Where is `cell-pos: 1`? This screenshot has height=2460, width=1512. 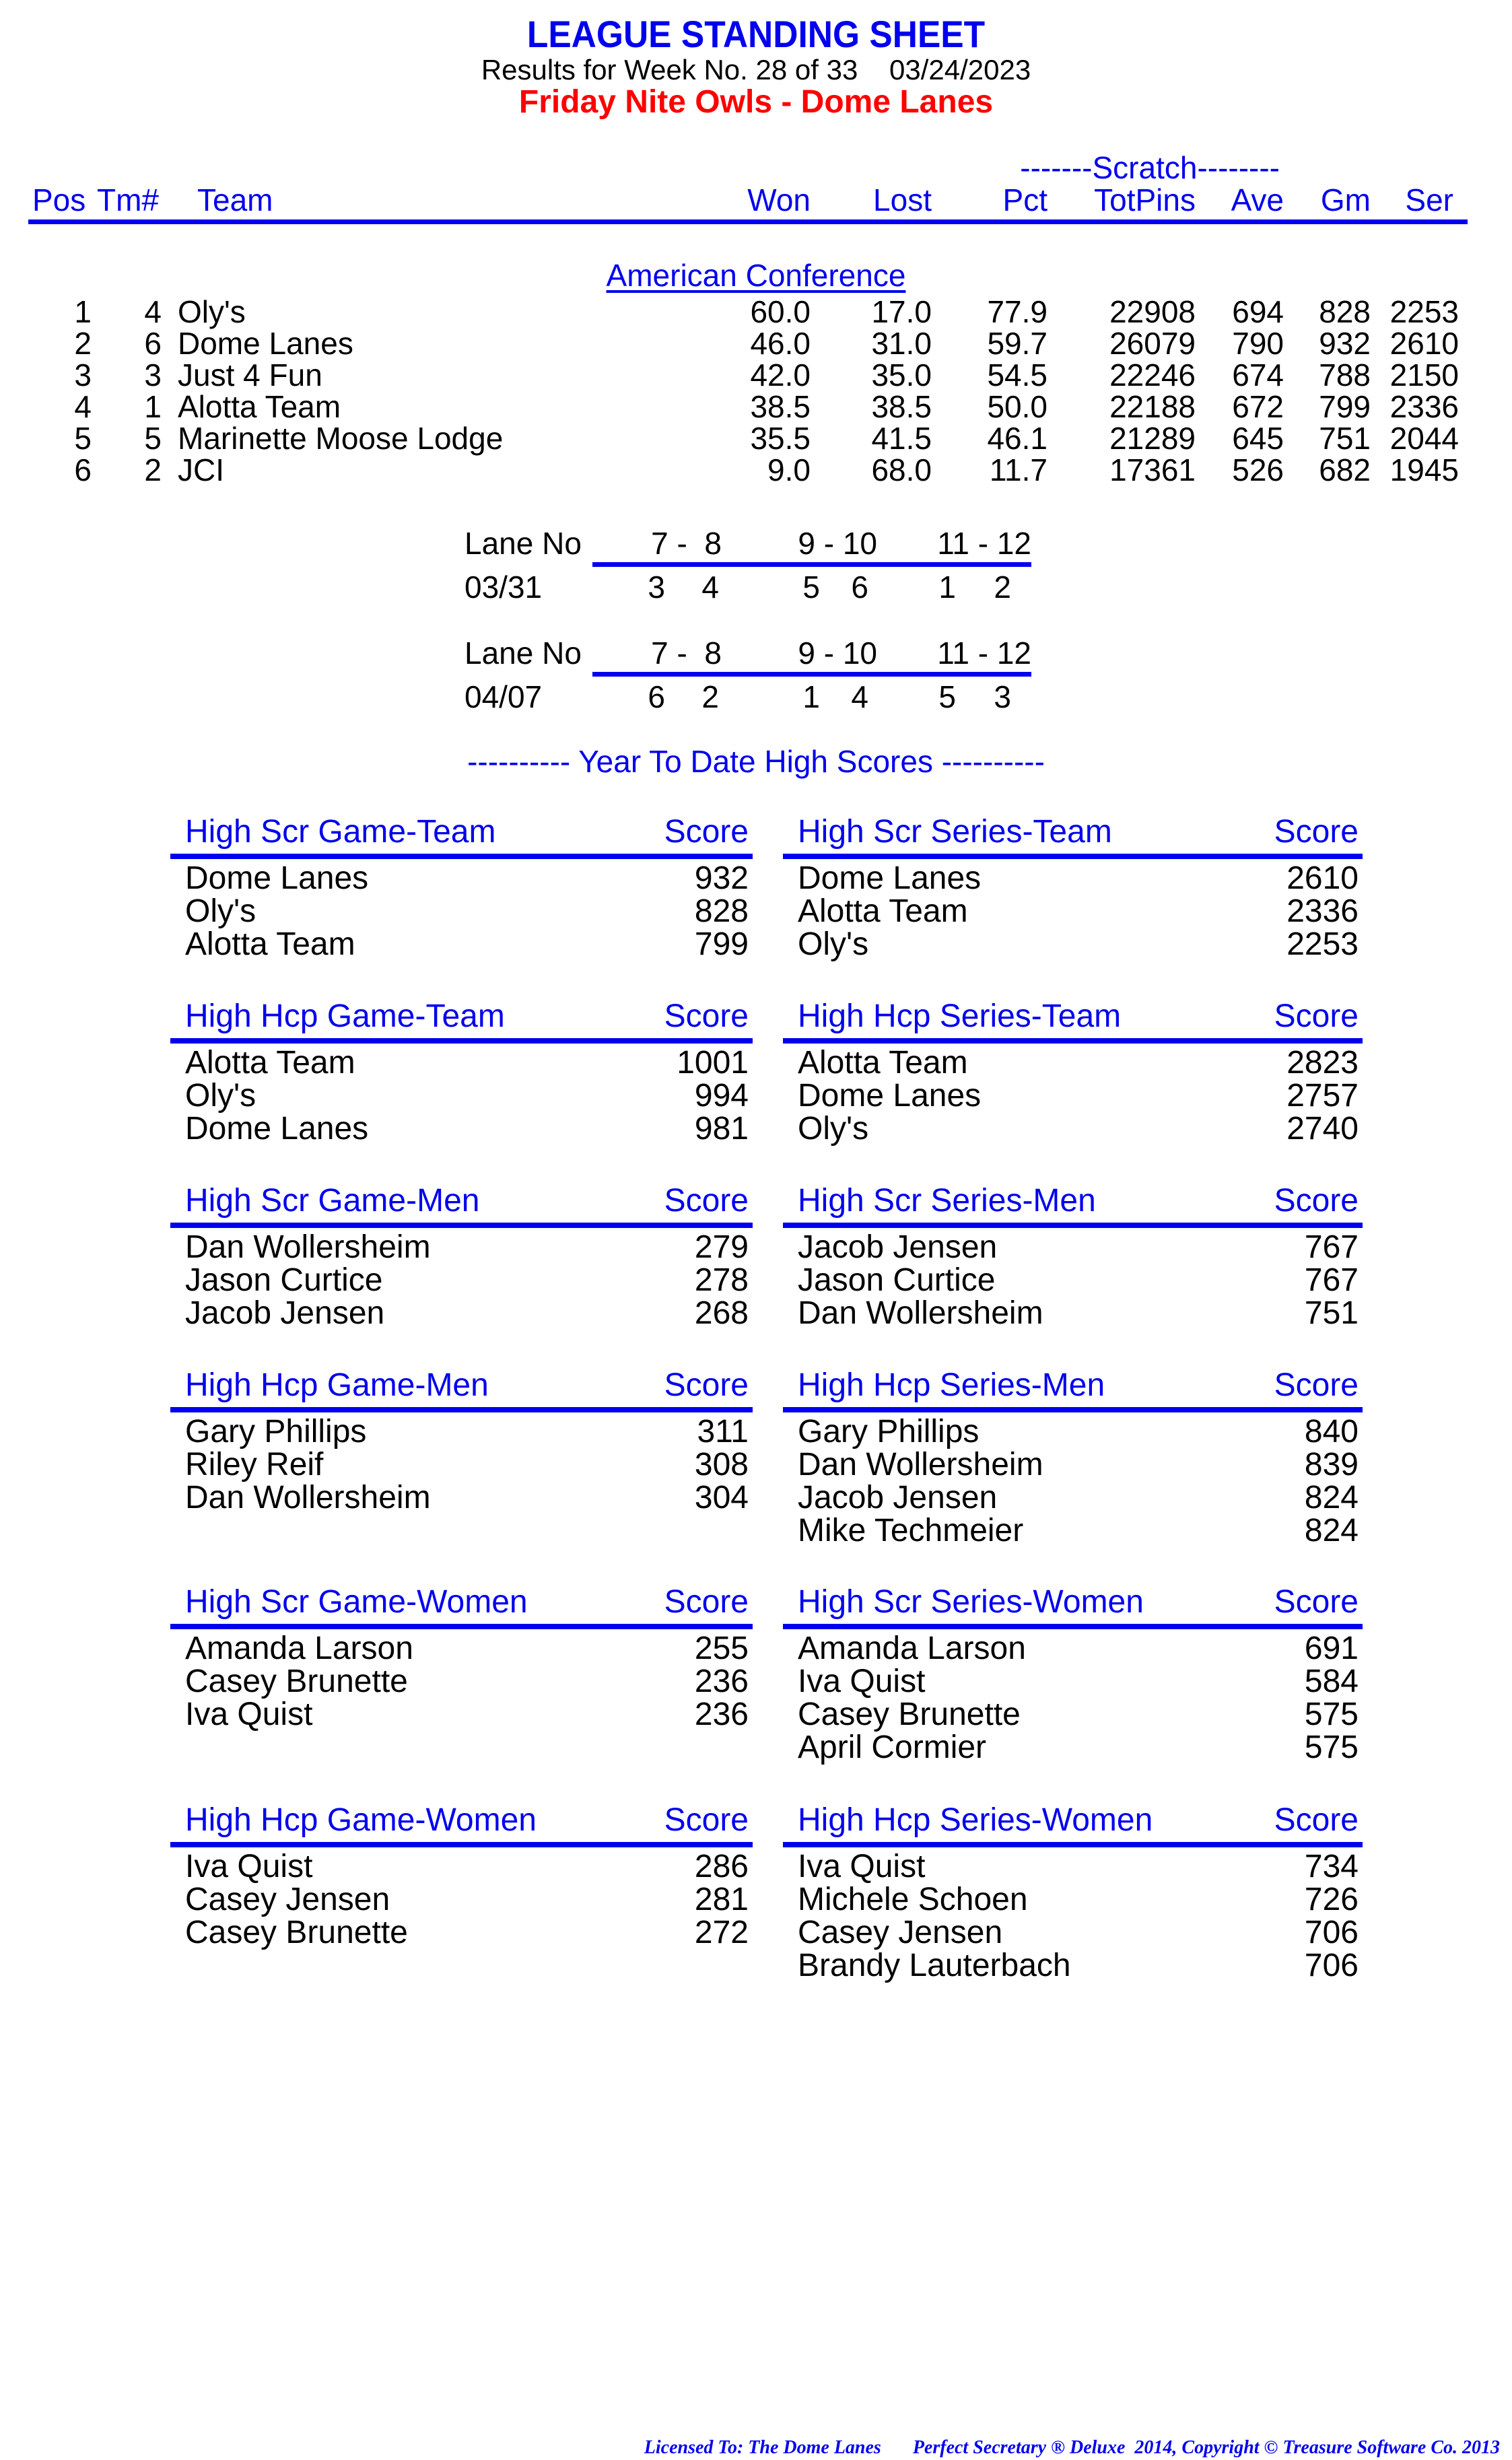
cell-pos: 1 is located at coordinates (83, 311).